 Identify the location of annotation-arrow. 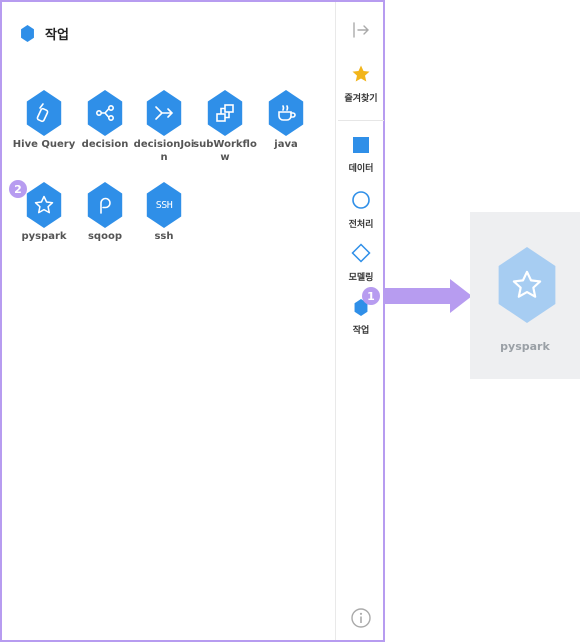
(428, 296).